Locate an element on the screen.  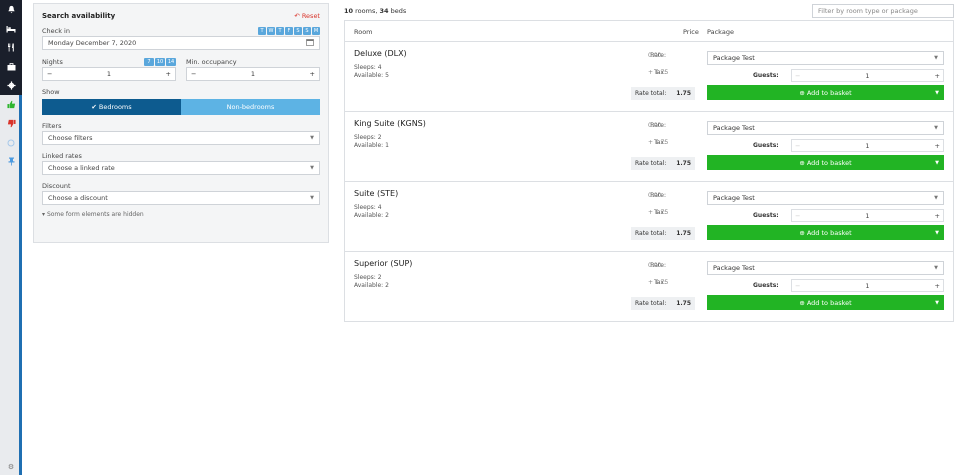
room-sleeps: Sleeps: 2 is located at coordinates (368, 277).